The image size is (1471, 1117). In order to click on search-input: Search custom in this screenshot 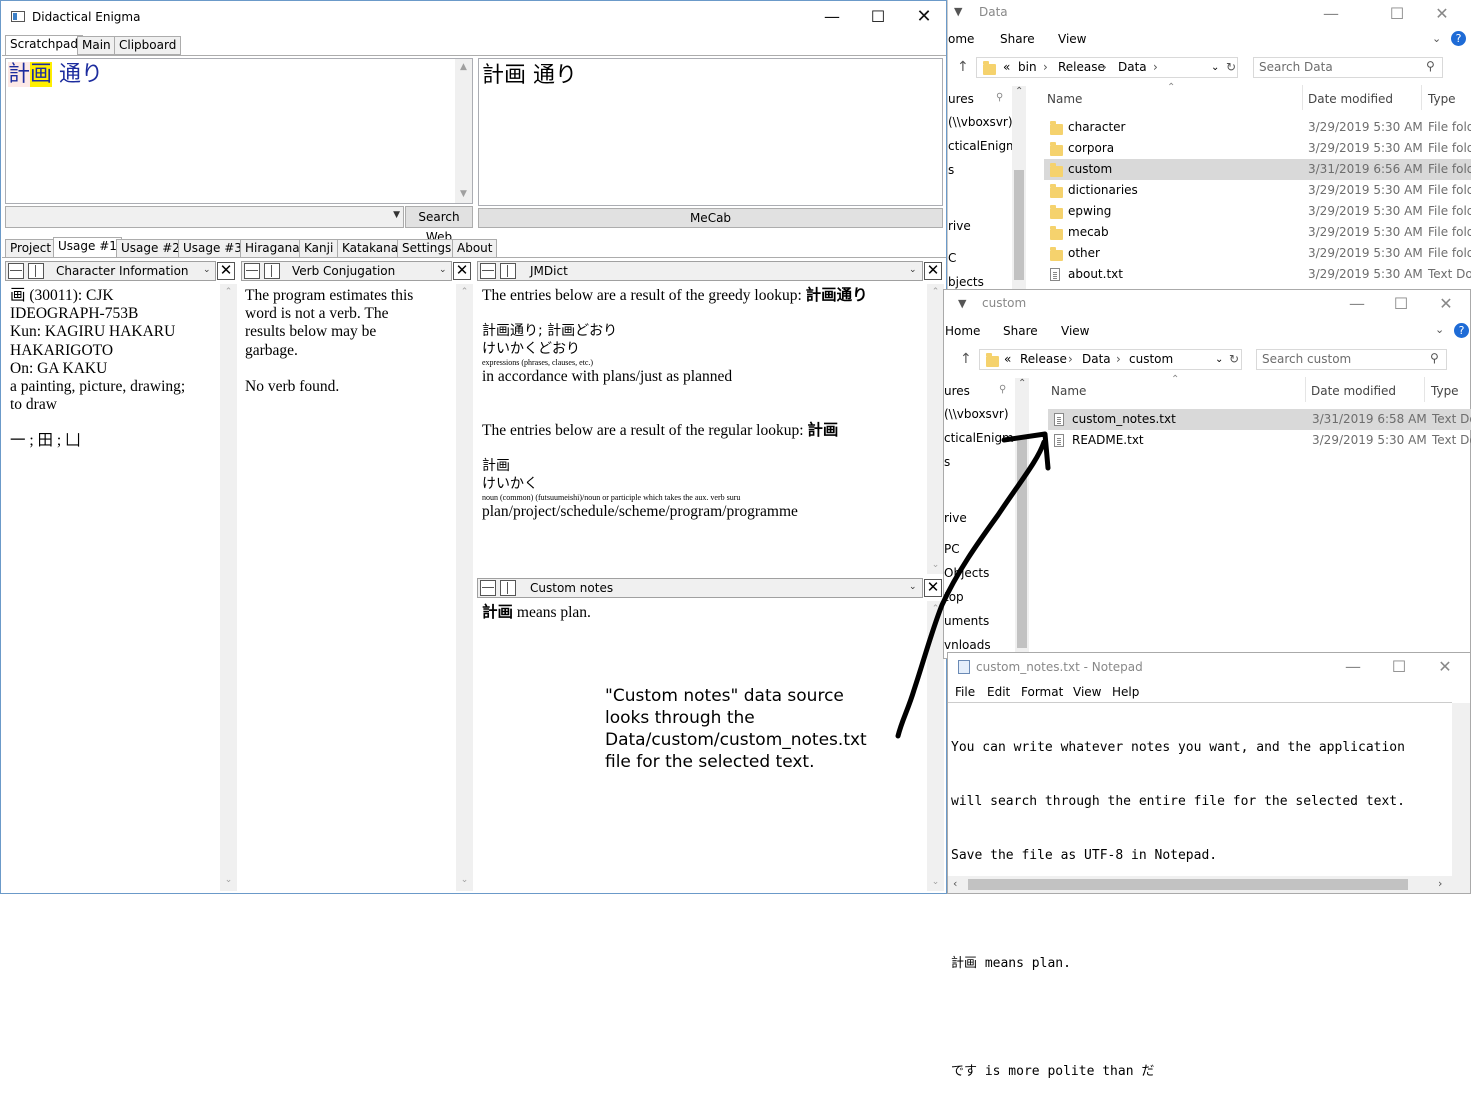, I will do `click(1351, 359)`.